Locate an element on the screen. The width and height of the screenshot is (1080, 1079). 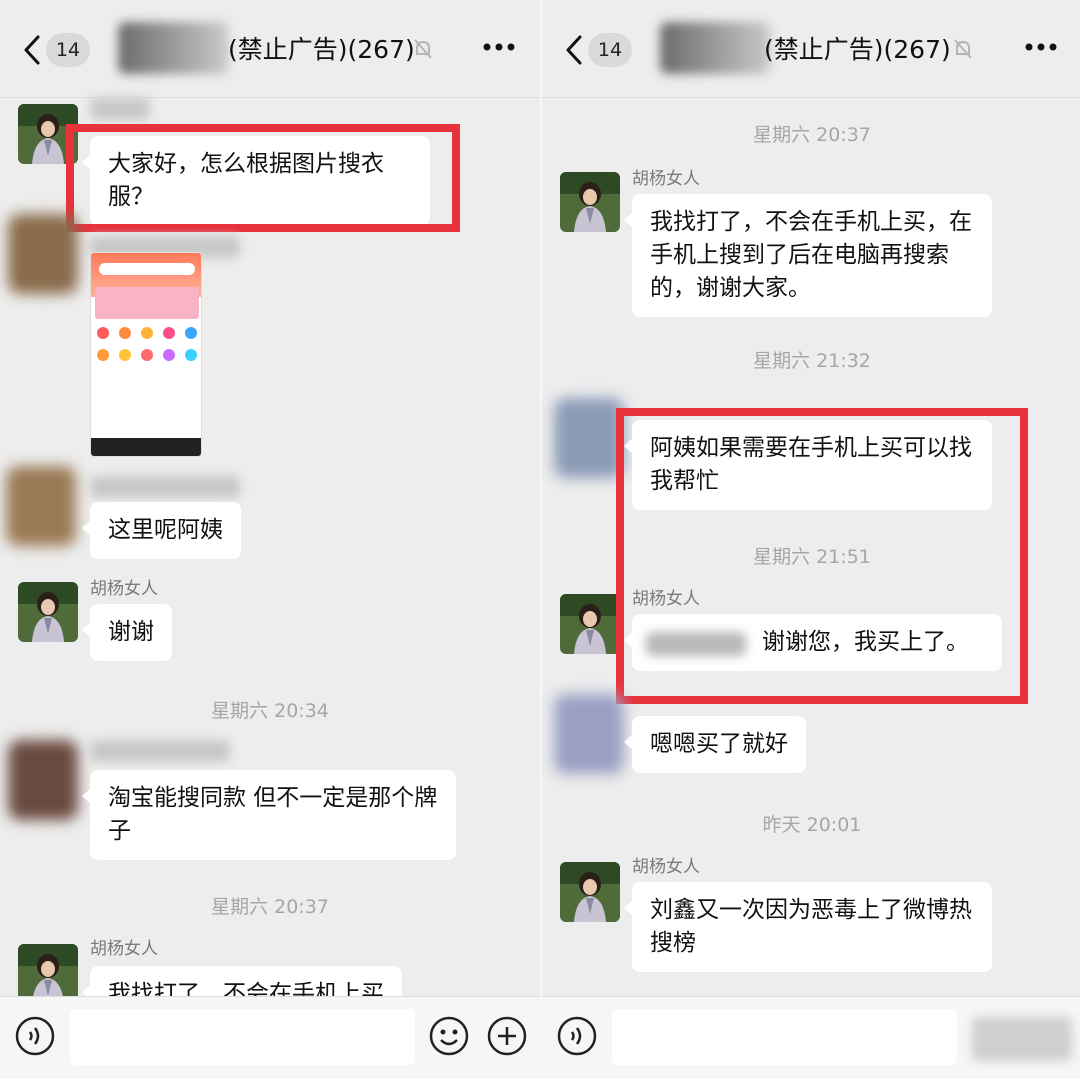
message-bubble: 这里呢阿姨 is located at coordinates (161, 530).